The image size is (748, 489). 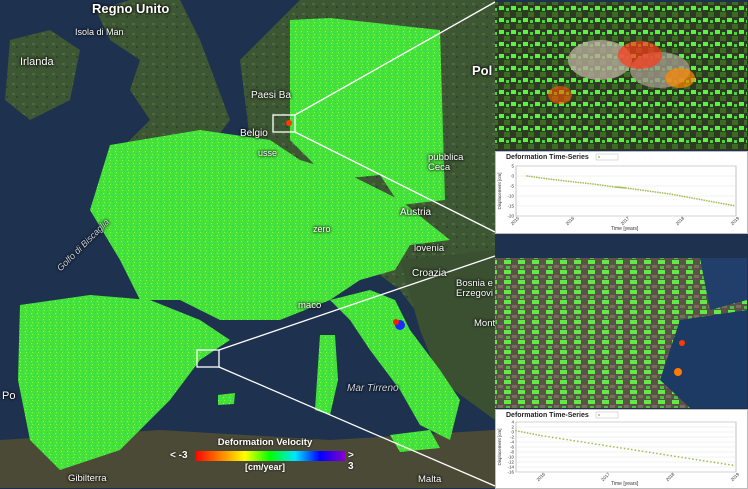 I want to click on deformation-legend: Deformation Velocity < -3 > 3 [cm/year], so click(x=265, y=455).